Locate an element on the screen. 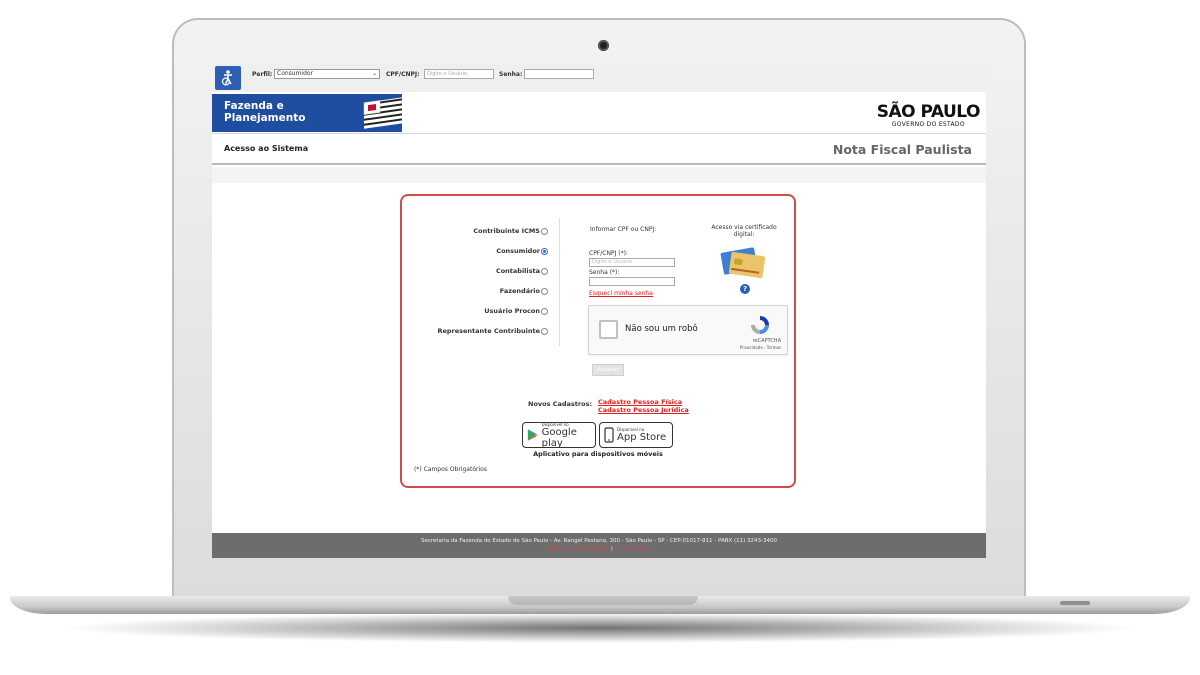 This screenshot has height=675, width=1200. app-store-name: App Store is located at coordinates (642, 437).